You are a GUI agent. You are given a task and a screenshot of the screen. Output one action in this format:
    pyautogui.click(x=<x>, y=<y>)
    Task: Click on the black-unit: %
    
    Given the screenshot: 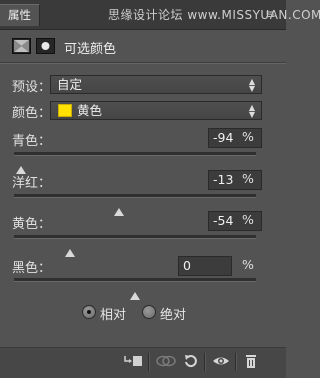 What is the action you would take?
    pyautogui.click(x=248, y=264)
    